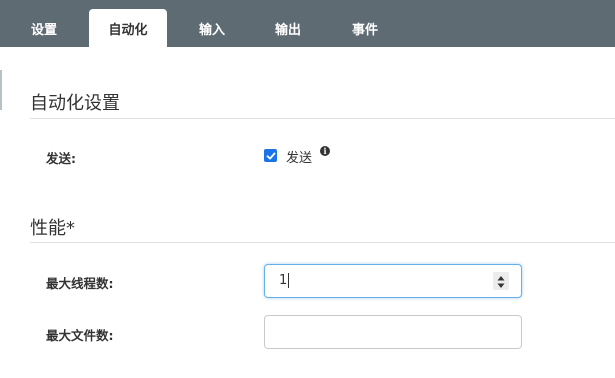 The width and height of the screenshot is (615, 378). I want to click on tab-settings: 设置, so click(44, 28).